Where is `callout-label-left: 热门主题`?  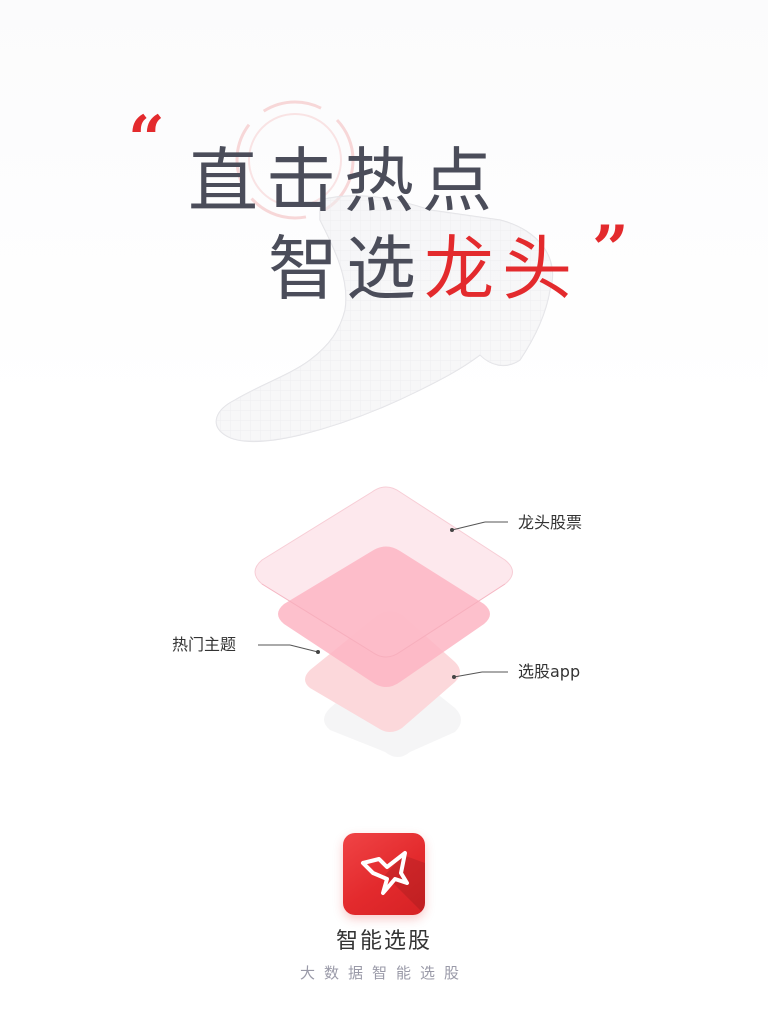 callout-label-left: 热门主题 is located at coordinates (204, 644).